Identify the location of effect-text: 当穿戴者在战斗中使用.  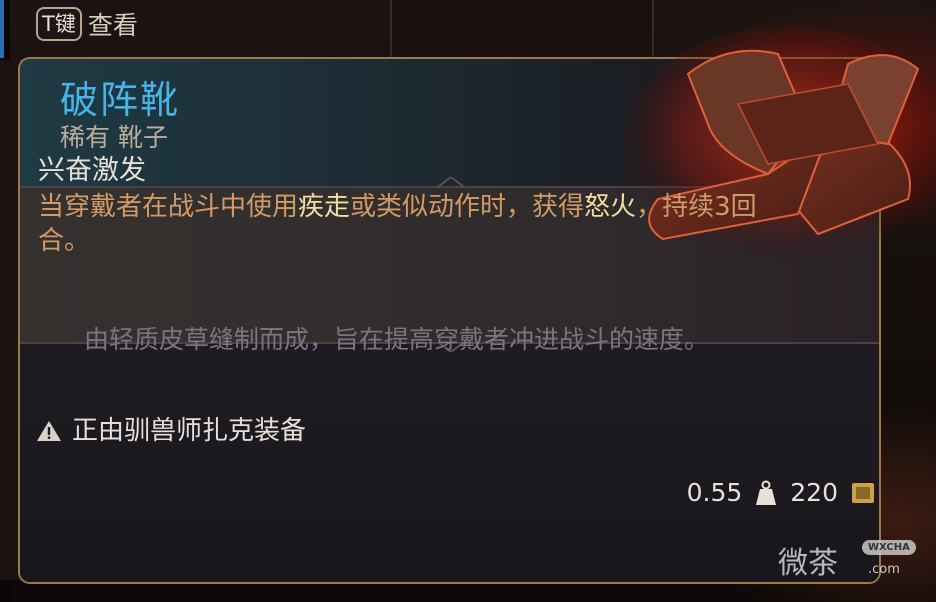
(168, 207).